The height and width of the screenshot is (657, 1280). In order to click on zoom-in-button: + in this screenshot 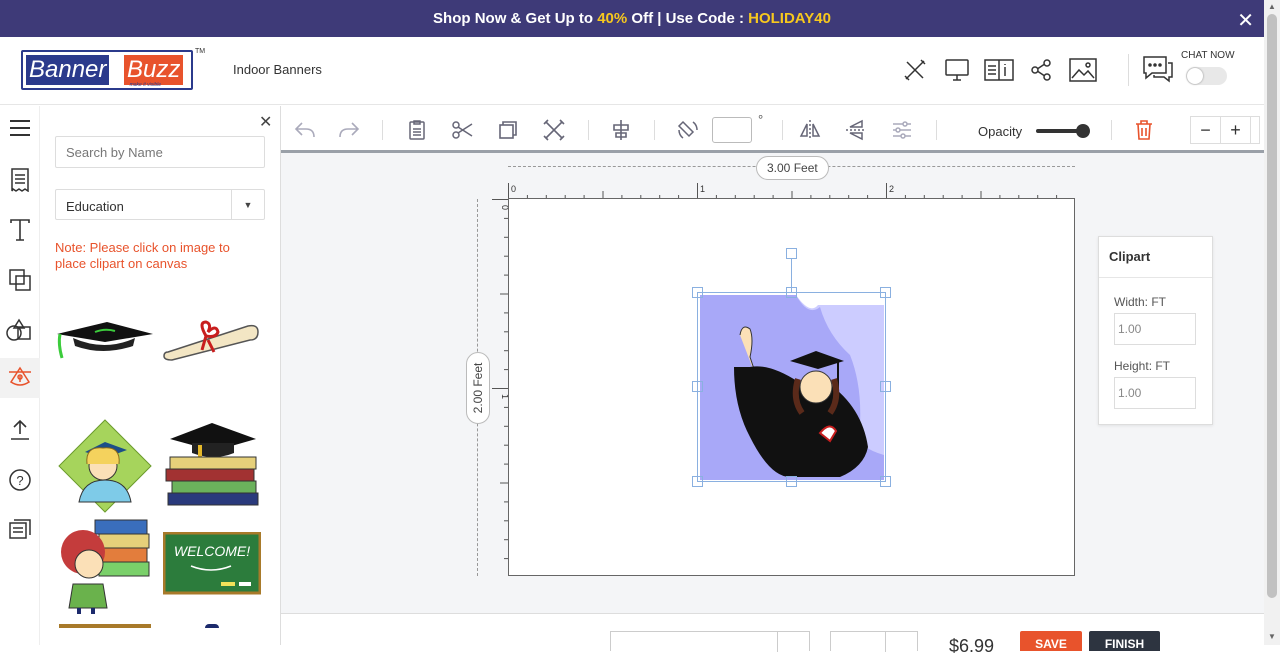, I will do `click(1236, 130)`.